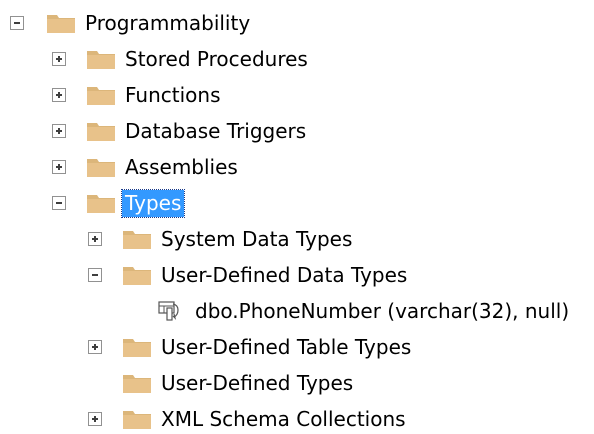  What do you see at coordinates (286, 346) in the screenshot?
I see `tree-node-label: User-Defined Table Types` at bounding box center [286, 346].